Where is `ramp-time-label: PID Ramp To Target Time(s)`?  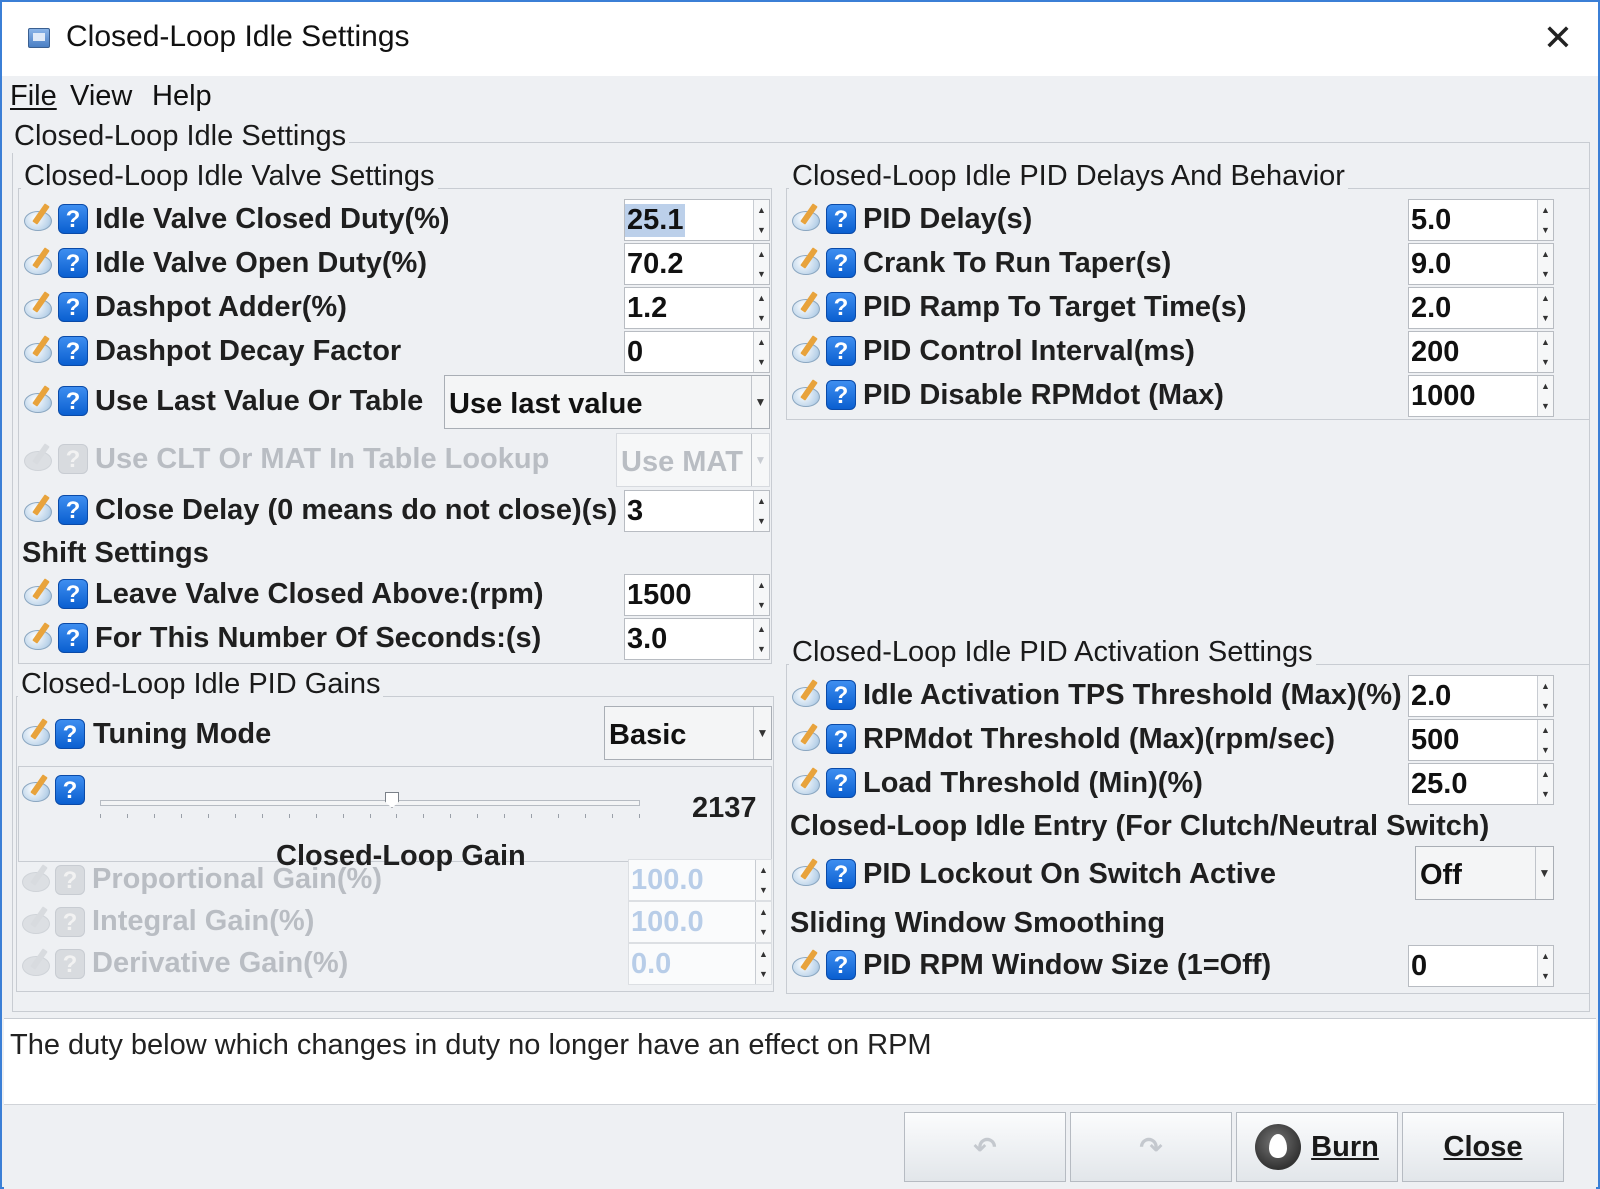
ramp-time-label: PID Ramp To Target Time(s) is located at coordinates (1055, 307).